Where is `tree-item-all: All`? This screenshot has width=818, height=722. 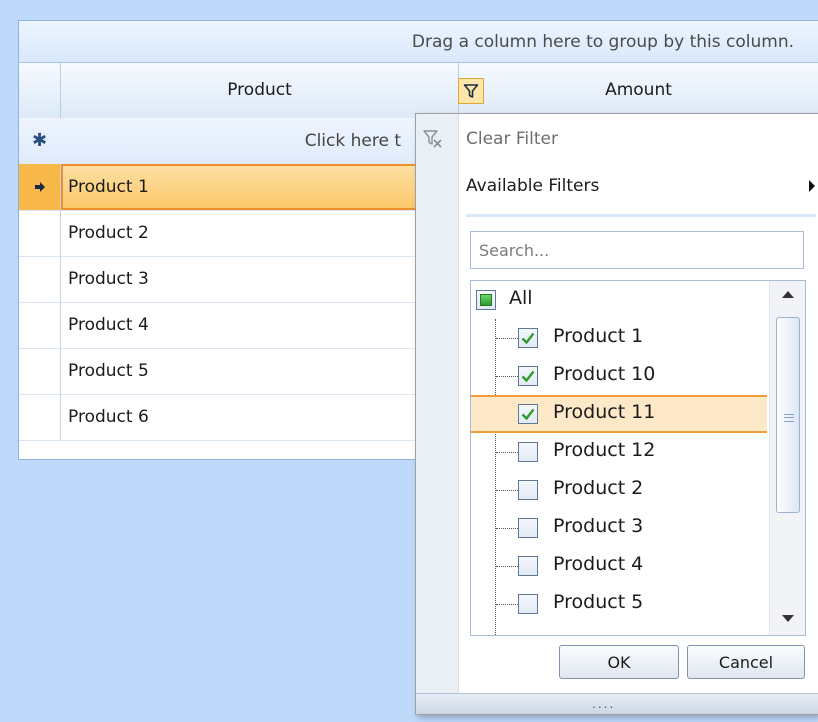
tree-item-all: All is located at coordinates (619, 300).